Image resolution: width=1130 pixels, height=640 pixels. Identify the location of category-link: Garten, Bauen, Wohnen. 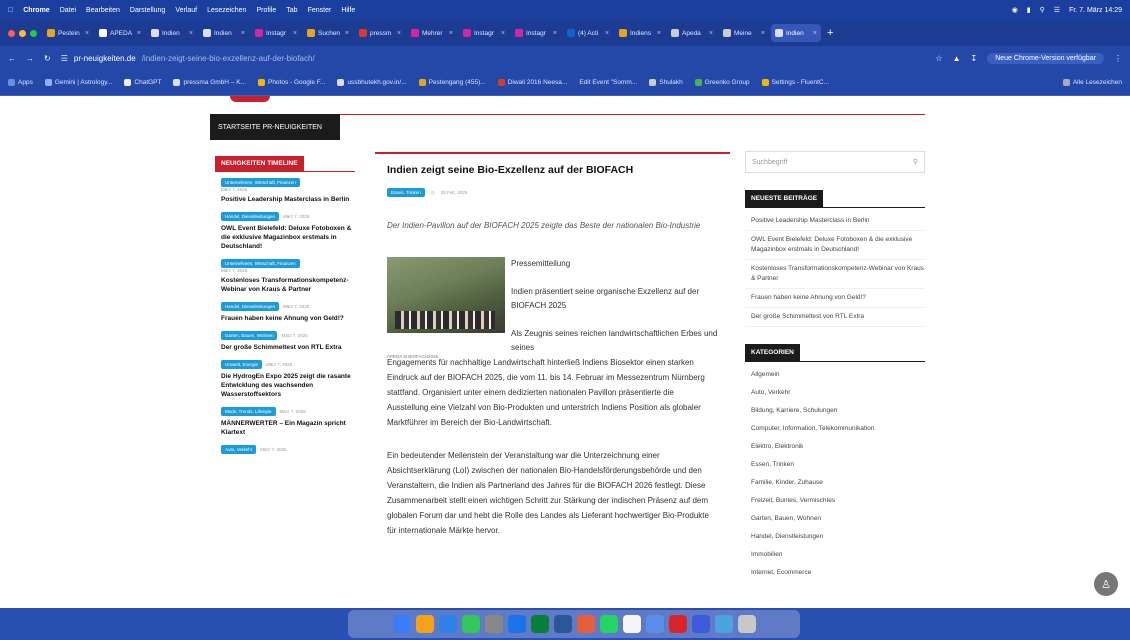
(835, 519).